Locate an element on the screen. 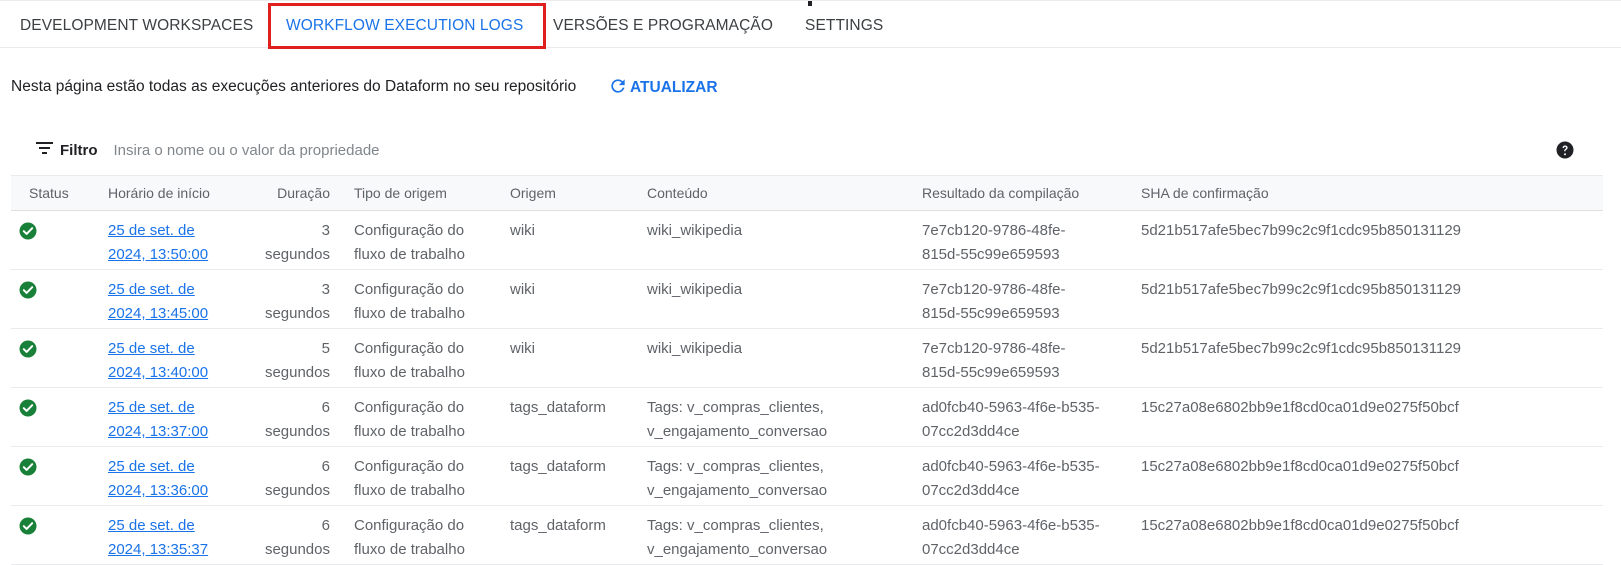 Image resolution: width=1621 pixels, height=565 pixels. filter-icon is located at coordinates (45, 150).